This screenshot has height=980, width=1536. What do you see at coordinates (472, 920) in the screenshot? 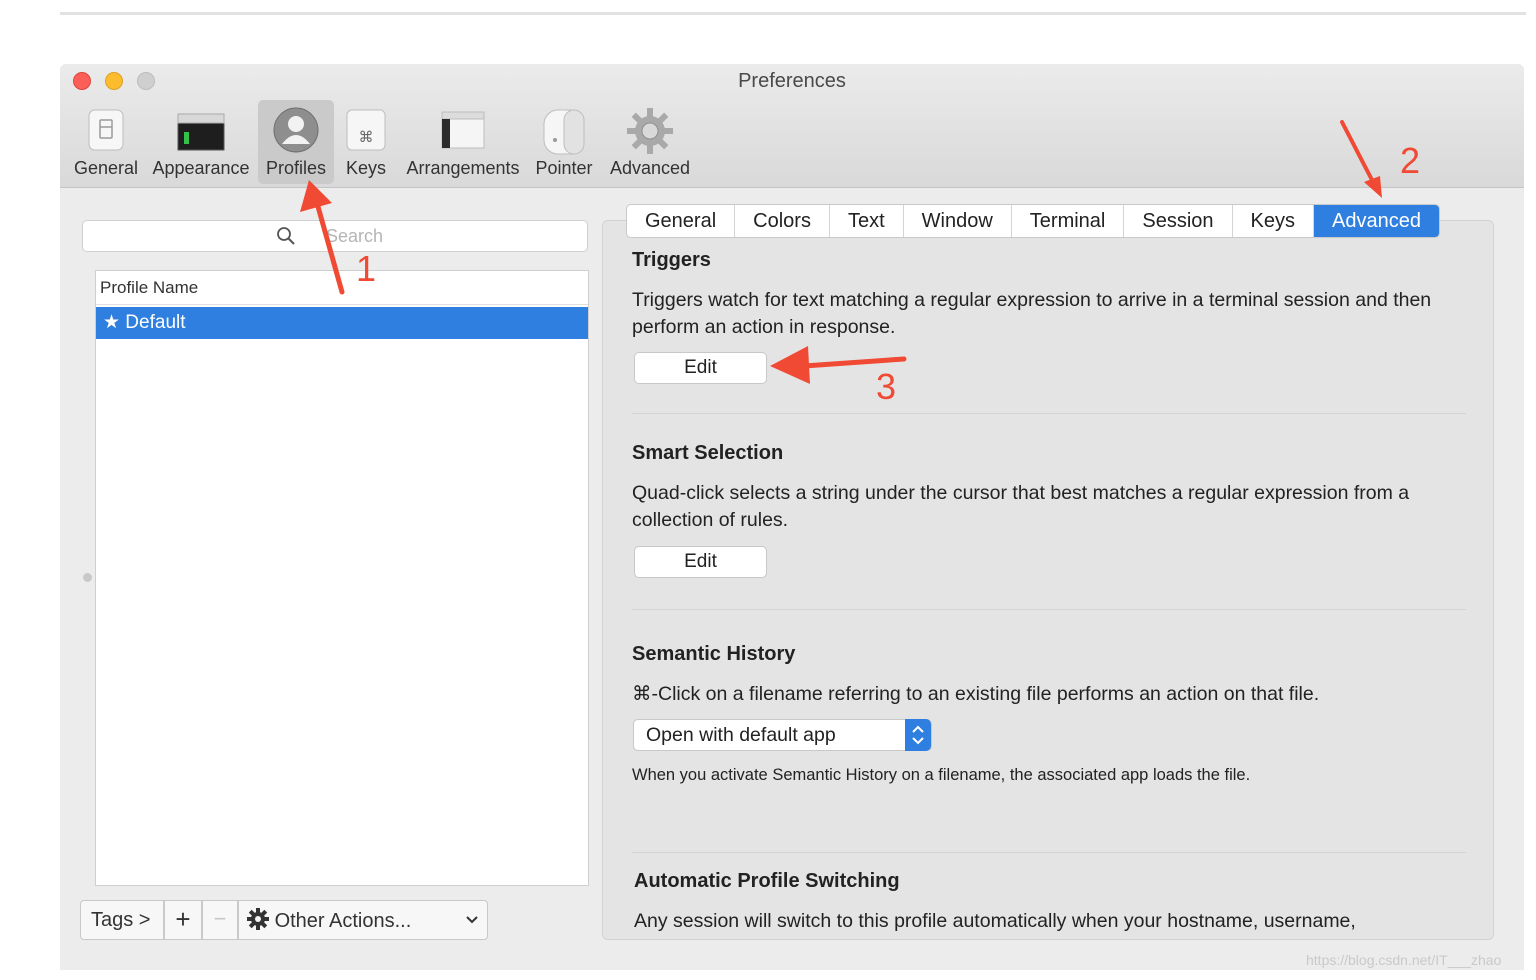
I see `chevron-down-icon` at bounding box center [472, 920].